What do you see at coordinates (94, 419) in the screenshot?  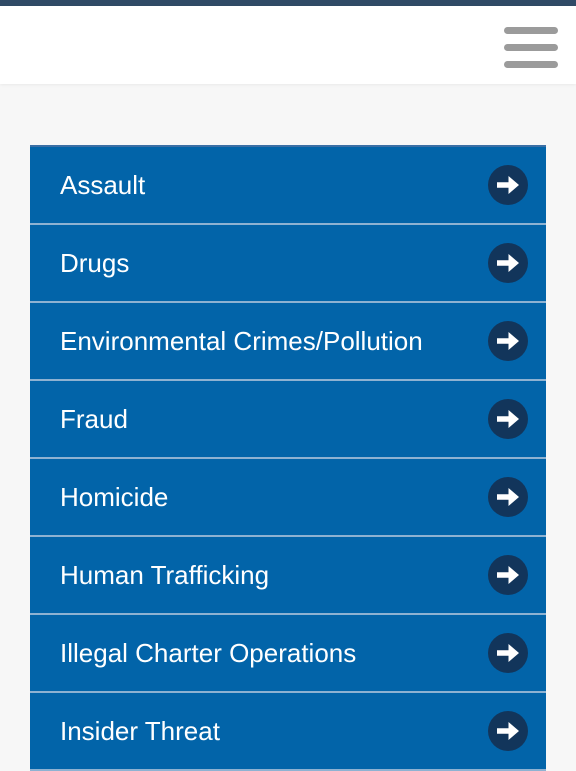 I see `category-label: Fraud` at bounding box center [94, 419].